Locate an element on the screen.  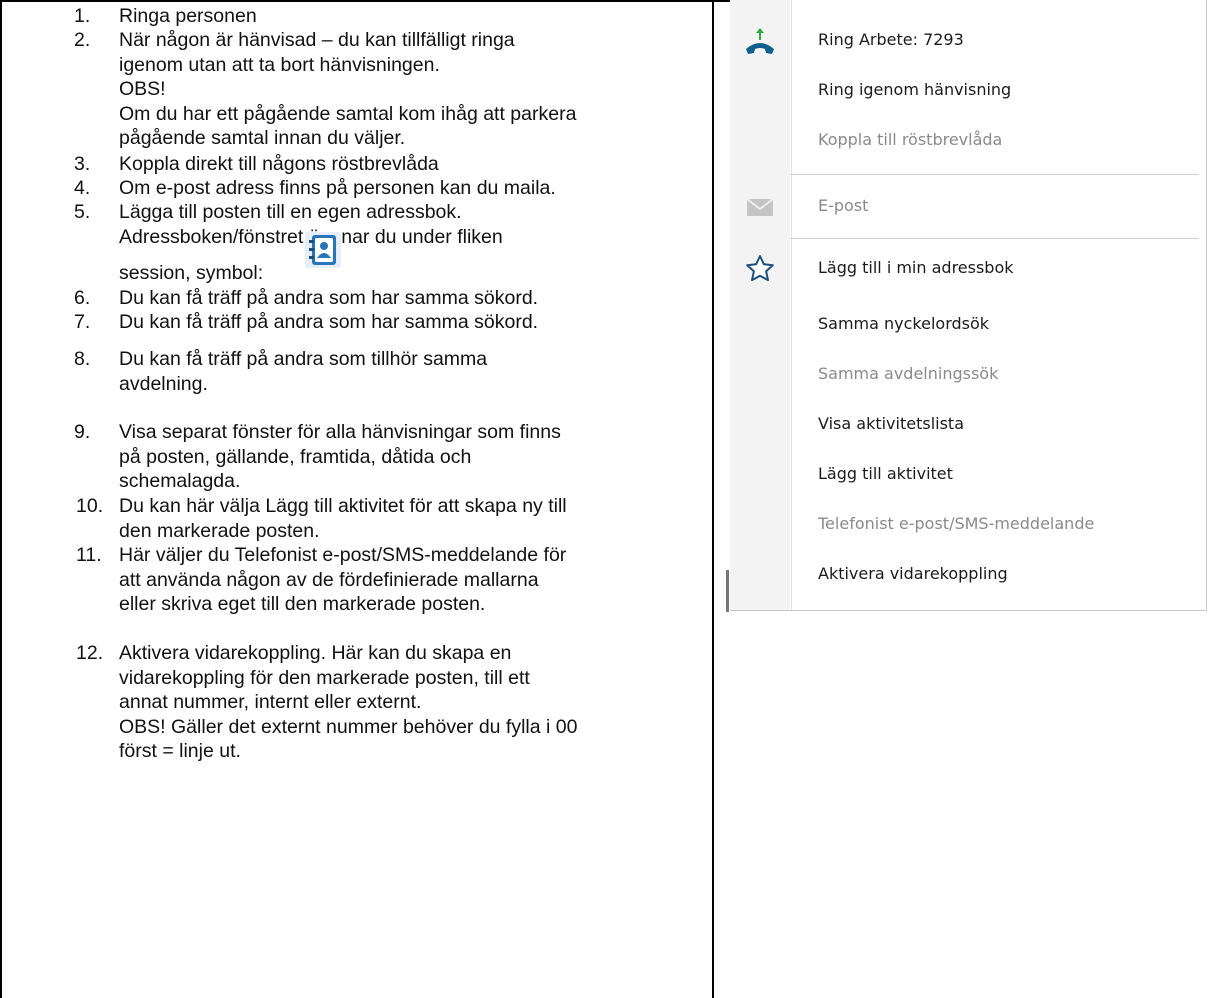
list-item-number: 7. is located at coordinates (82, 322).